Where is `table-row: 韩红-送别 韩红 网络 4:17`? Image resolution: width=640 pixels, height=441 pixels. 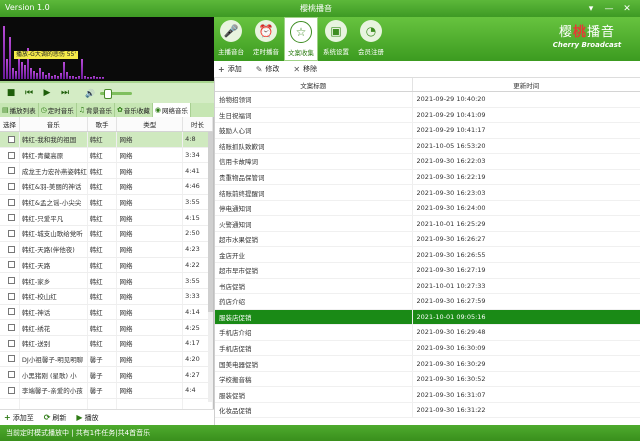
table-row: 韩红-送别 韩红 网络 4:17 is located at coordinates (106, 343).